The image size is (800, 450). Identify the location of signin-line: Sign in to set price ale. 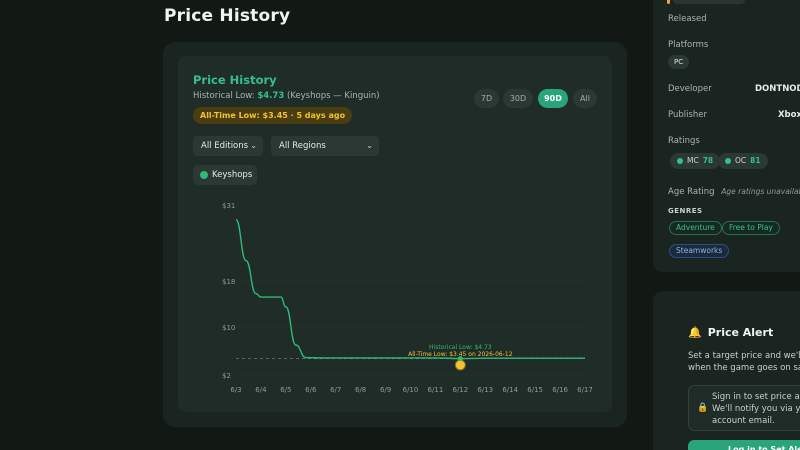
(756, 397).